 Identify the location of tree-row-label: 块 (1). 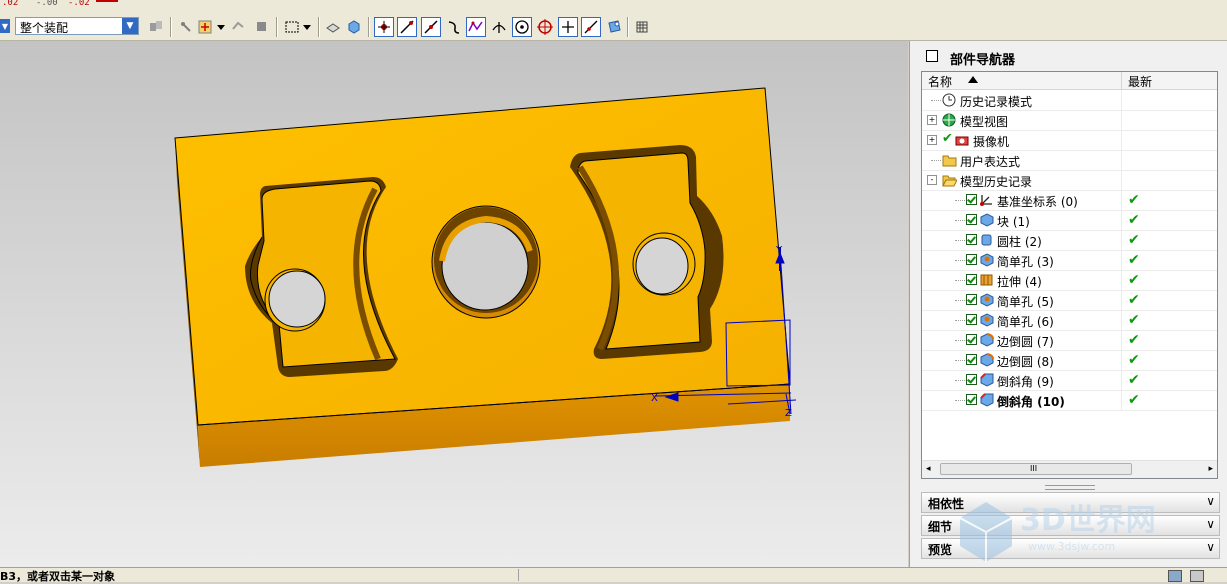
(1013, 222).